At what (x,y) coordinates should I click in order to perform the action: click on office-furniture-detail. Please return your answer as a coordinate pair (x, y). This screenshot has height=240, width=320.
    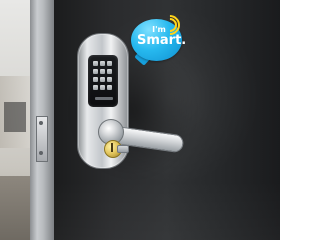
    Looking at the image, I should click on (15, 117).